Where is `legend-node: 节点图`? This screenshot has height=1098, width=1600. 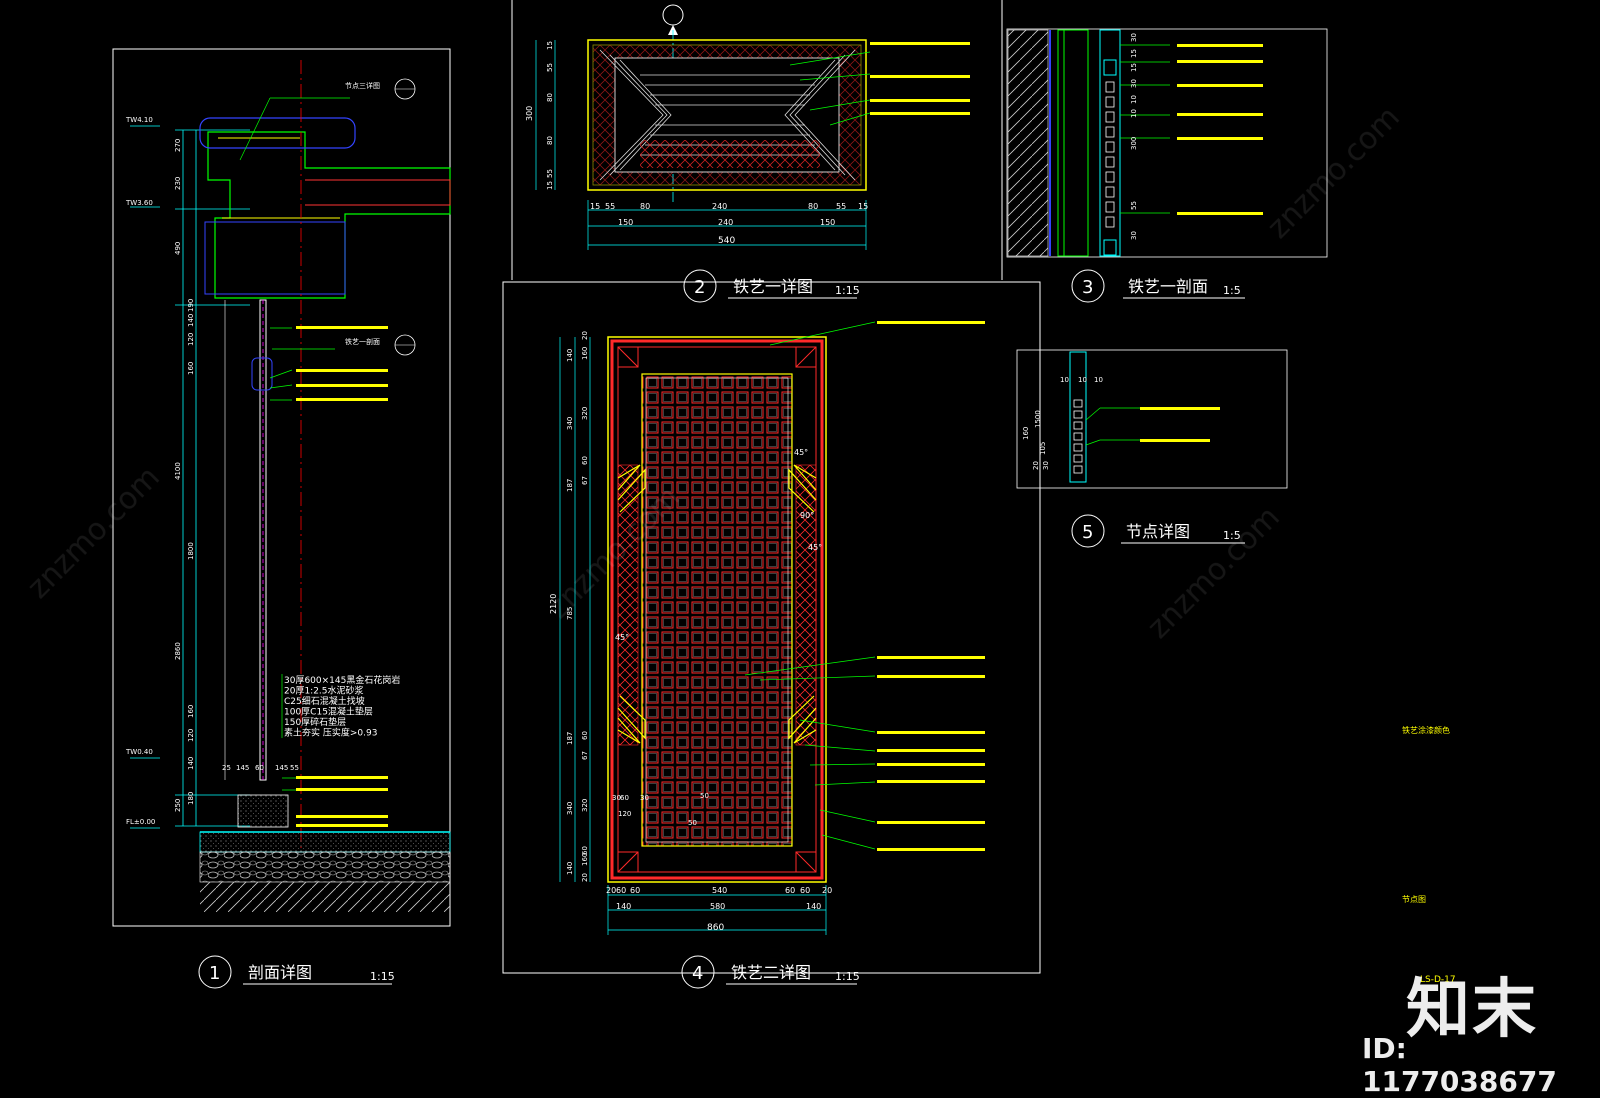 legend-node: 节点图 is located at coordinates (1414, 899).